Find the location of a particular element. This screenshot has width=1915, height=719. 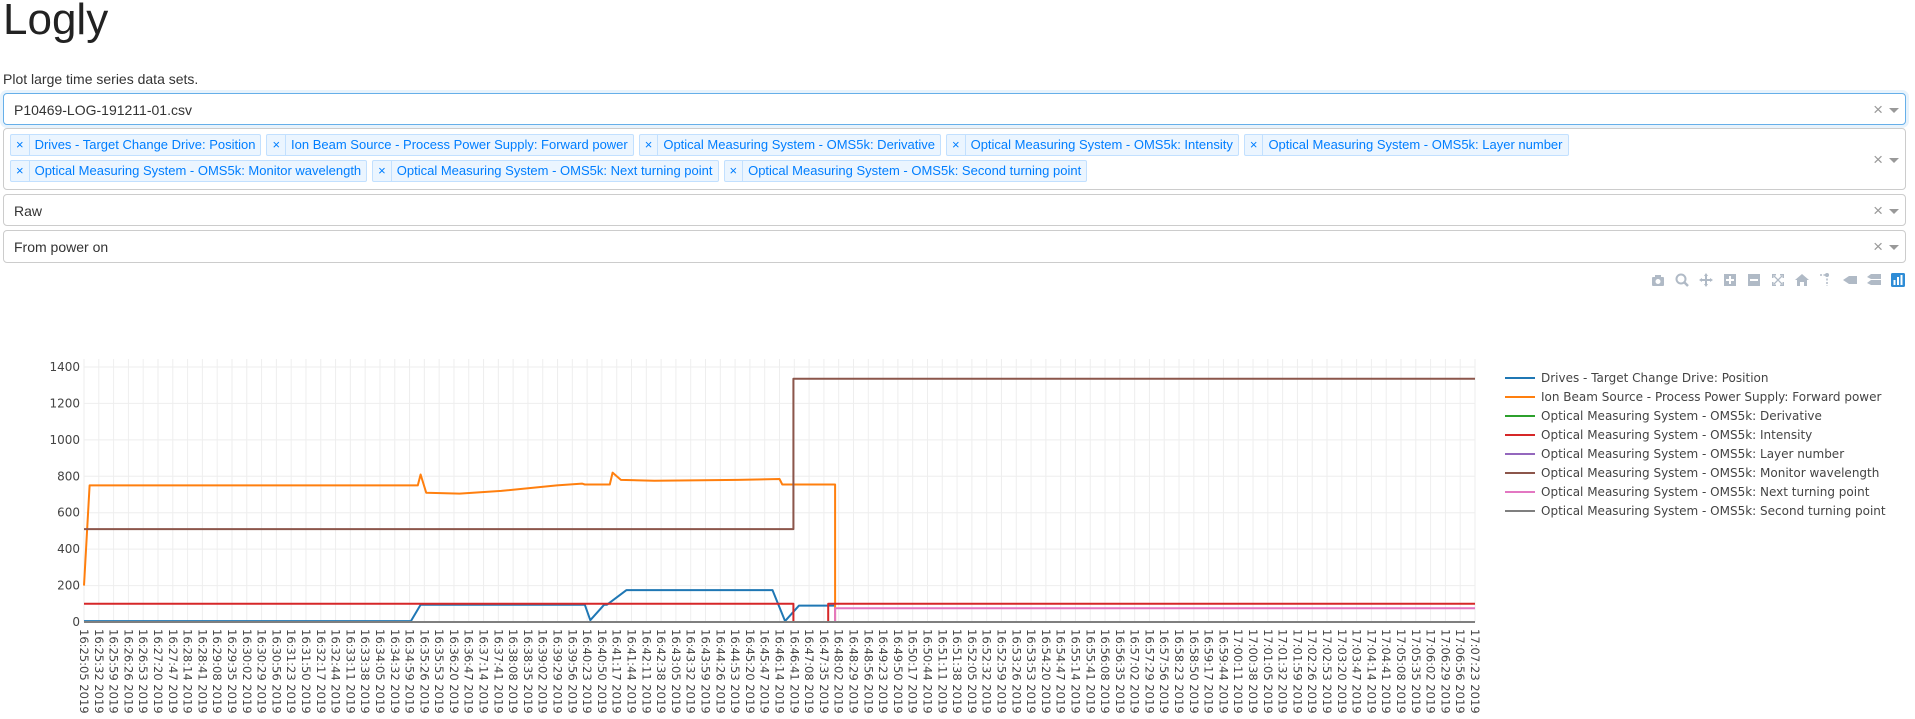

x-tick-label: 17:01:32 2019 is located at coordinates (1283, 671).